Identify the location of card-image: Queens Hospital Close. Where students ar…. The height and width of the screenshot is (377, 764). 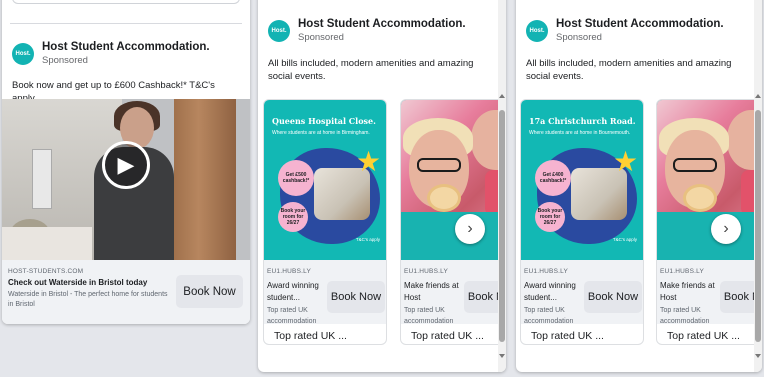
(325, 180).